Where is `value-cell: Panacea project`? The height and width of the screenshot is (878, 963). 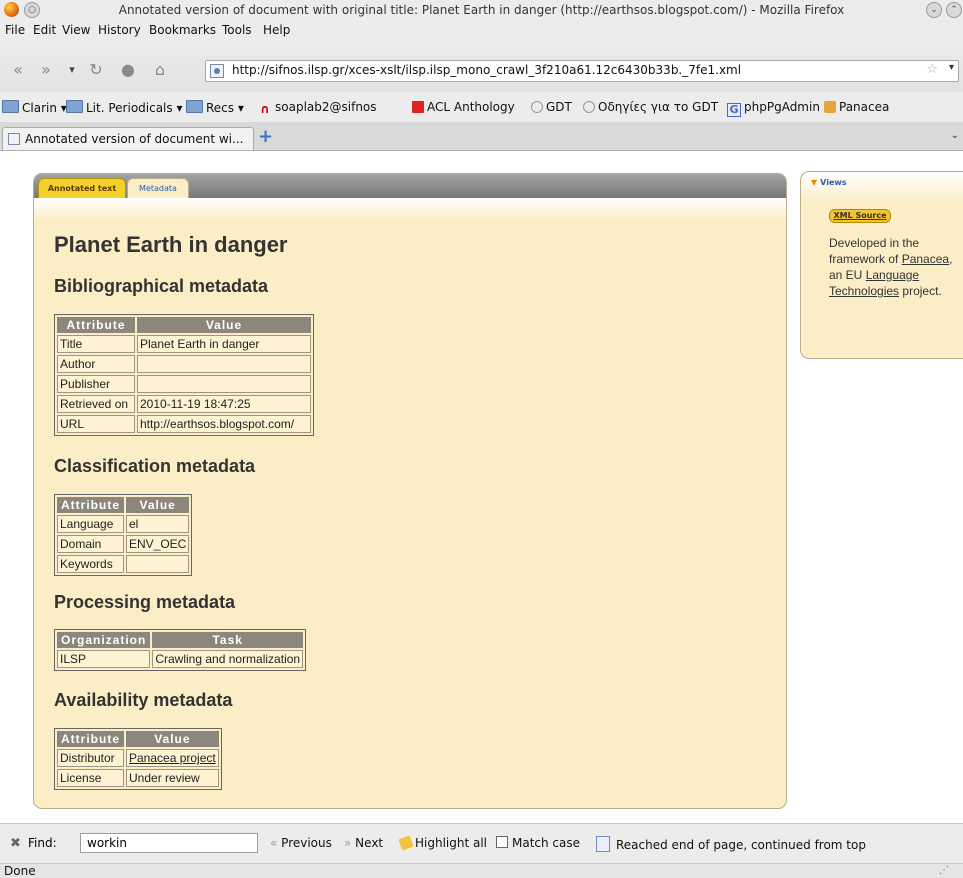
value-cell: Panacea project is located at coordinates (172, 758).